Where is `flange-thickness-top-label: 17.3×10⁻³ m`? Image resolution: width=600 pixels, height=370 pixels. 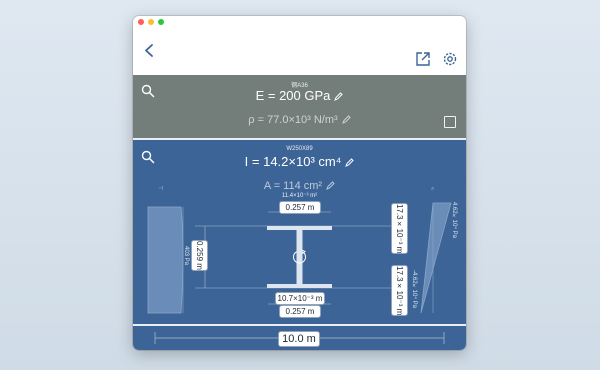
flange-thickness-top-label: 17.3×10⁻³ m is located at coordinates (399, 229).